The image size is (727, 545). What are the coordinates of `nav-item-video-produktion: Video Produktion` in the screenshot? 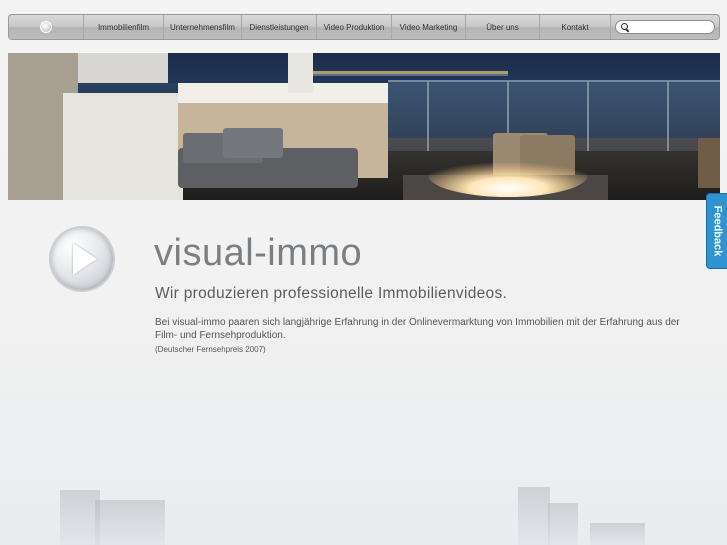 It's located at (354, 27).